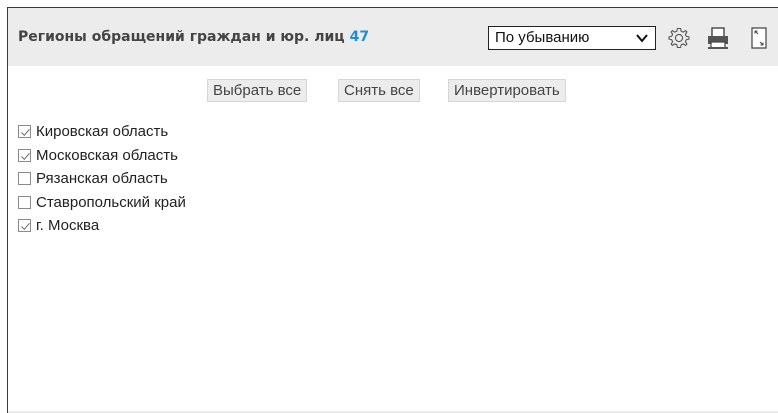 This screenshot has width=778, height=413. I want to click on region-label: Кировская область, so click(102, 132).